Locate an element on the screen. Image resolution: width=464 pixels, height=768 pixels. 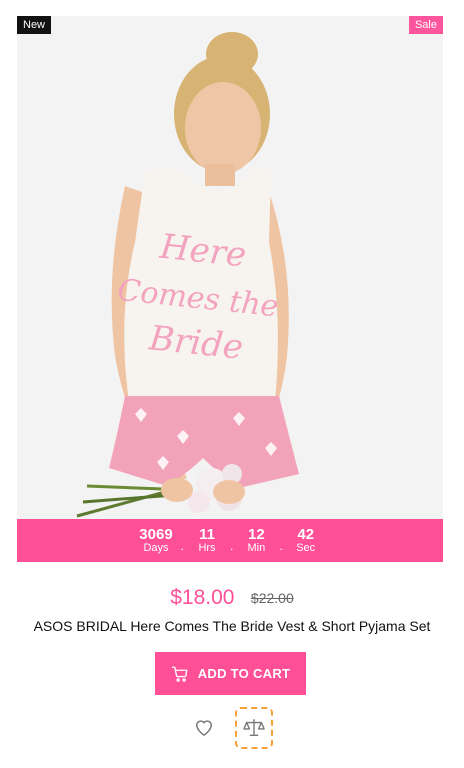
add-to-cart-button: Add to cart is located at coordinates (230, 673).